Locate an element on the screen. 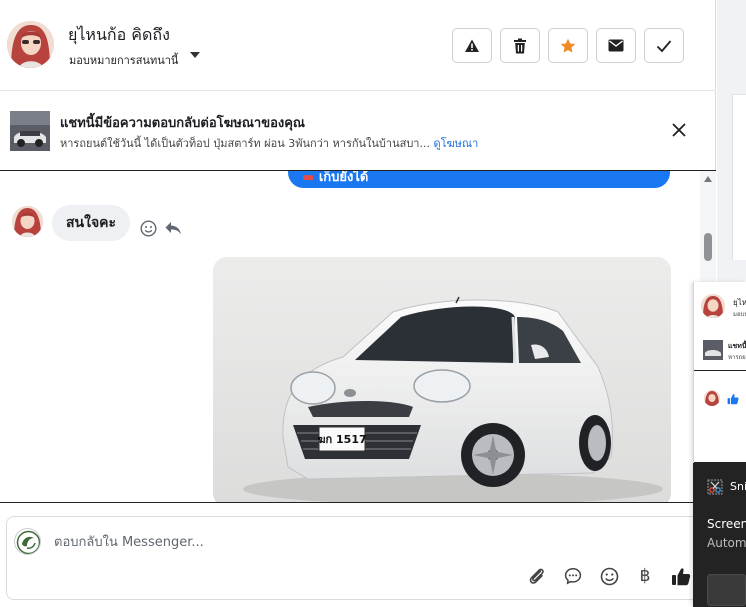 The width and height of the screenshot is (746, 607). reply-button is located at coordinates (173, 230).